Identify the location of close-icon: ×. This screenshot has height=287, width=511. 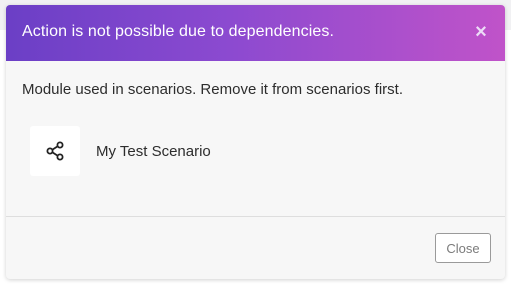
(481, 32).